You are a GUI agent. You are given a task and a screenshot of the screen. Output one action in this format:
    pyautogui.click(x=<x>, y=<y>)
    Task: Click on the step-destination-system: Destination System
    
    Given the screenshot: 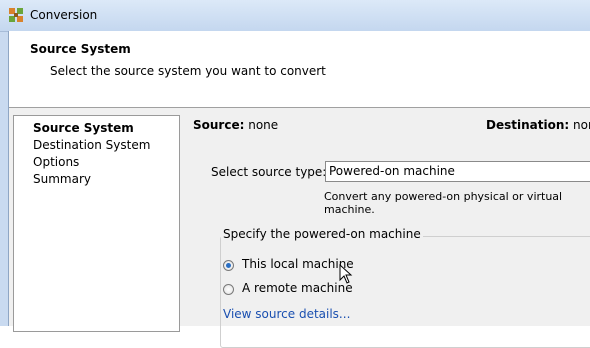 What is the action you would take?
    pyautogui.click(x=91, y=145)
    